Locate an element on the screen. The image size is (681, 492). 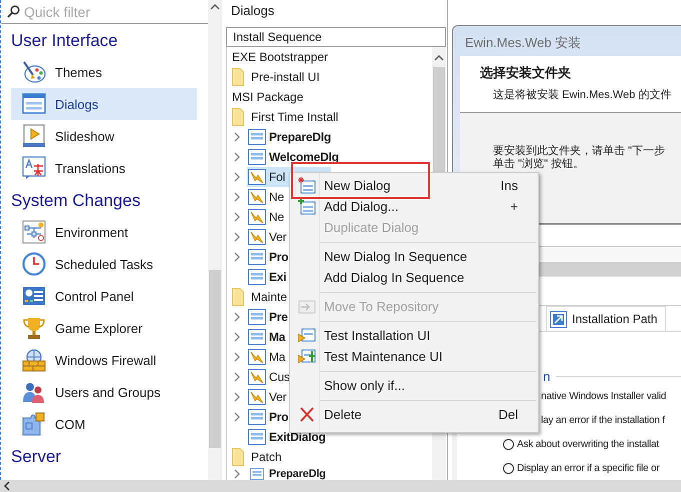
sidebar-item: Users and Groups is located at coordinates (104, 392).